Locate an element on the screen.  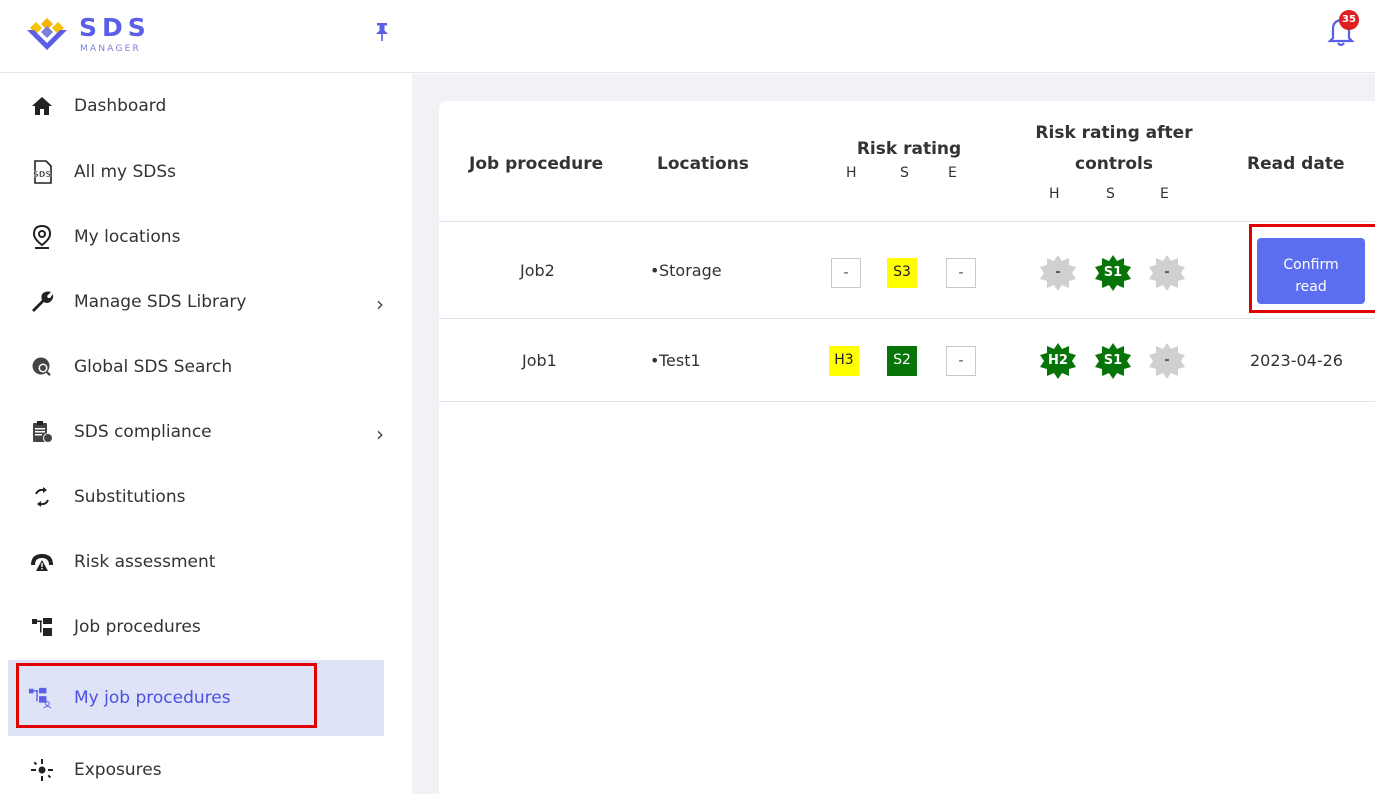
substitution-cycle-icon is located at coordinates (42, 497).